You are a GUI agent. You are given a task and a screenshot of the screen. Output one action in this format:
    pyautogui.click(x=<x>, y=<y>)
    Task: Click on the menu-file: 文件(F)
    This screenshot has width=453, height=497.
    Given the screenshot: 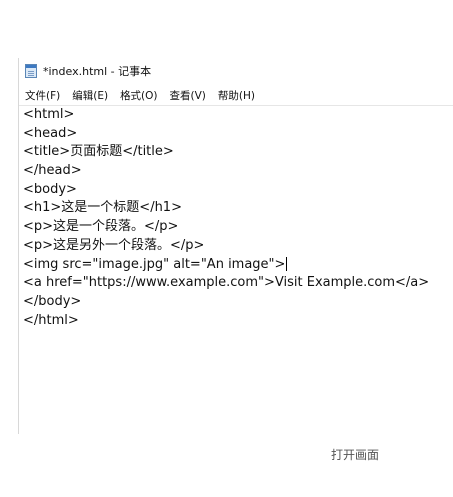 What is the action you would take?
    pyautogui.click(x=42, y=95)
    